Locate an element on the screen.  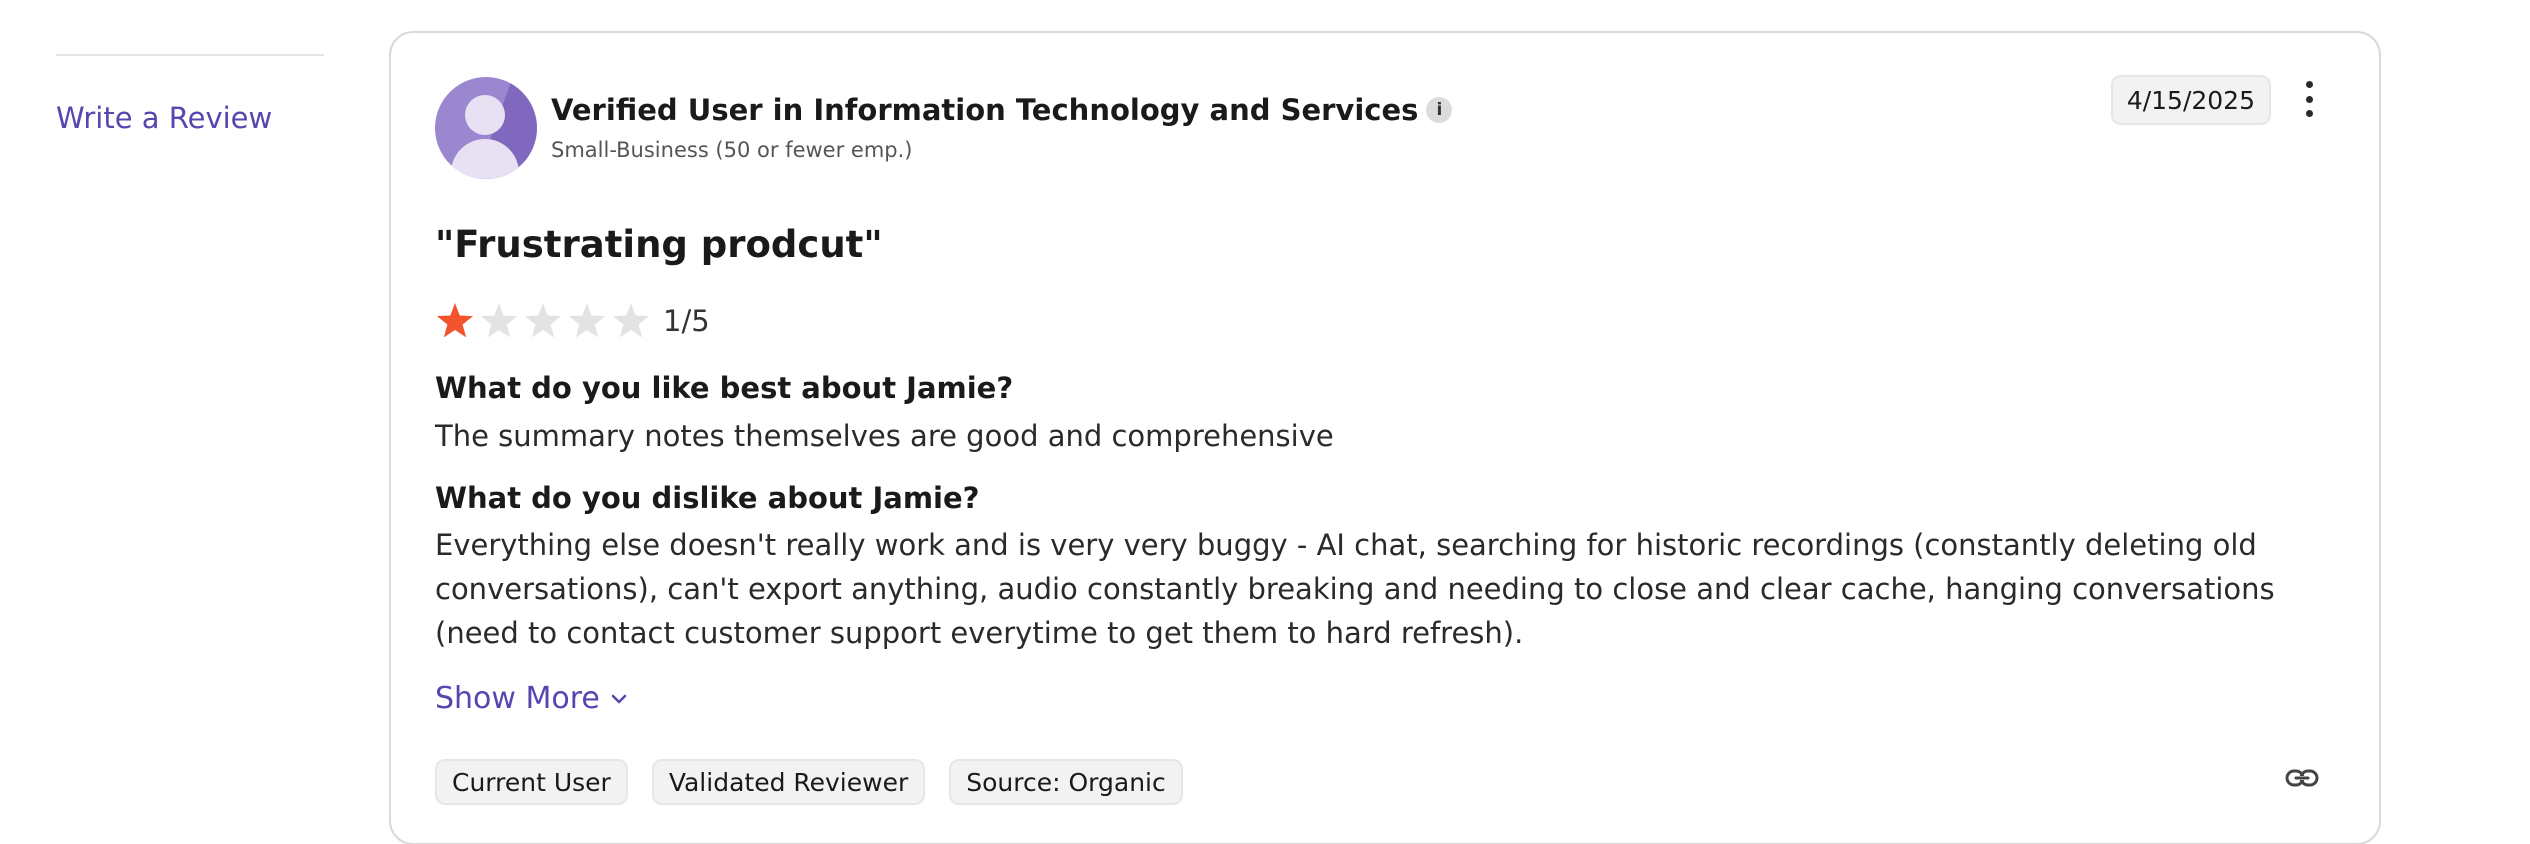
star-filled-icon is located at coordinates (455, 320).